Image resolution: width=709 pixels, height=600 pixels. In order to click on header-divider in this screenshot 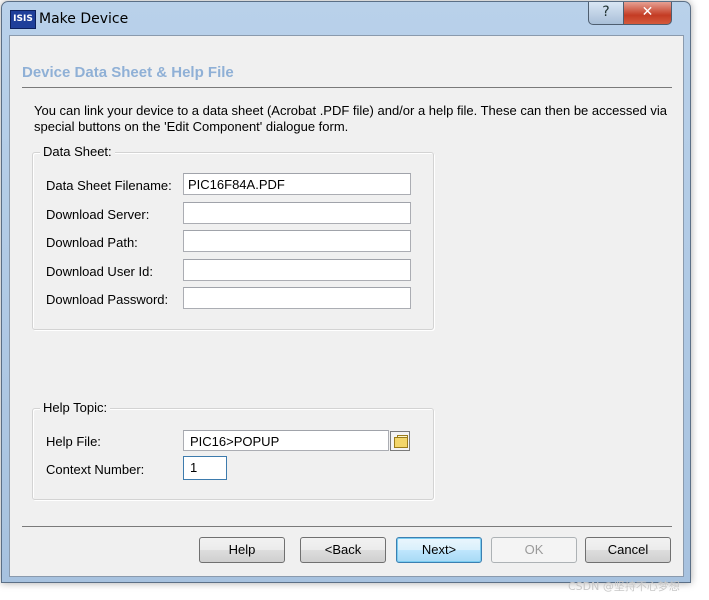, I will do `click(347, 87)`.